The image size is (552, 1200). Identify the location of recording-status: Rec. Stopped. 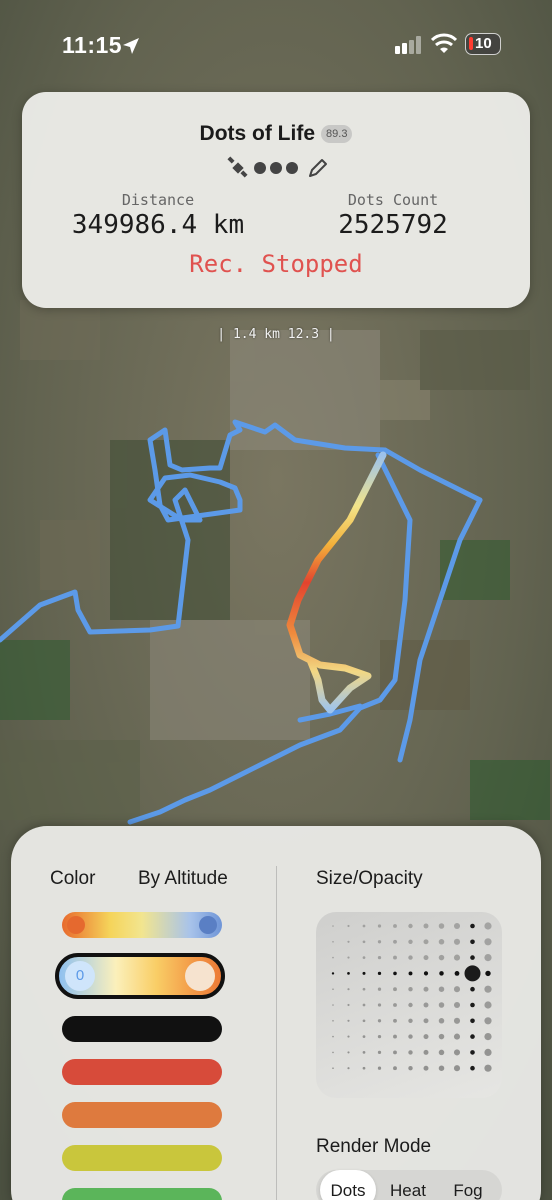
(276, 264).